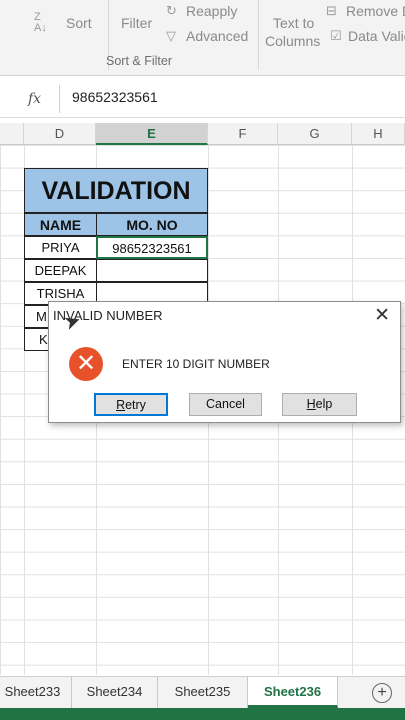 This screenshot has width=405, height=720. Describe the element at coordinates (243, 134) in the screenshot. I see `column-header-f: F` at that location.